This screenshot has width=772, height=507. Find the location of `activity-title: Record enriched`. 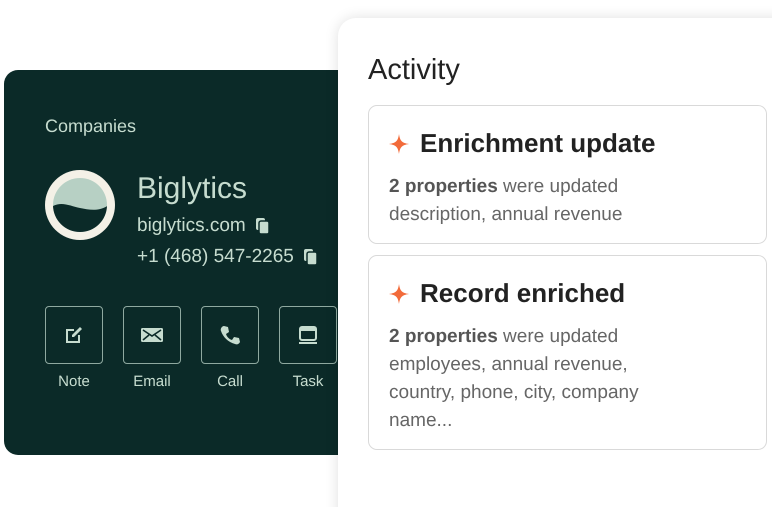

activity-title: Record enriched is located at coordinates (523, 293).